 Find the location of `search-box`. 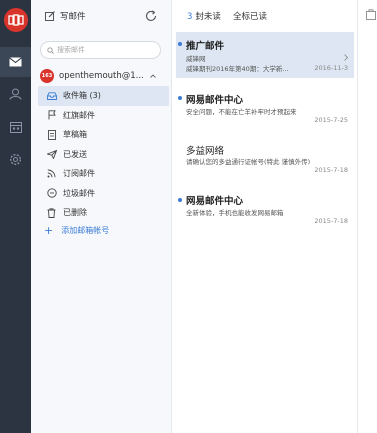

search-box is located at coordinates (100, 50).